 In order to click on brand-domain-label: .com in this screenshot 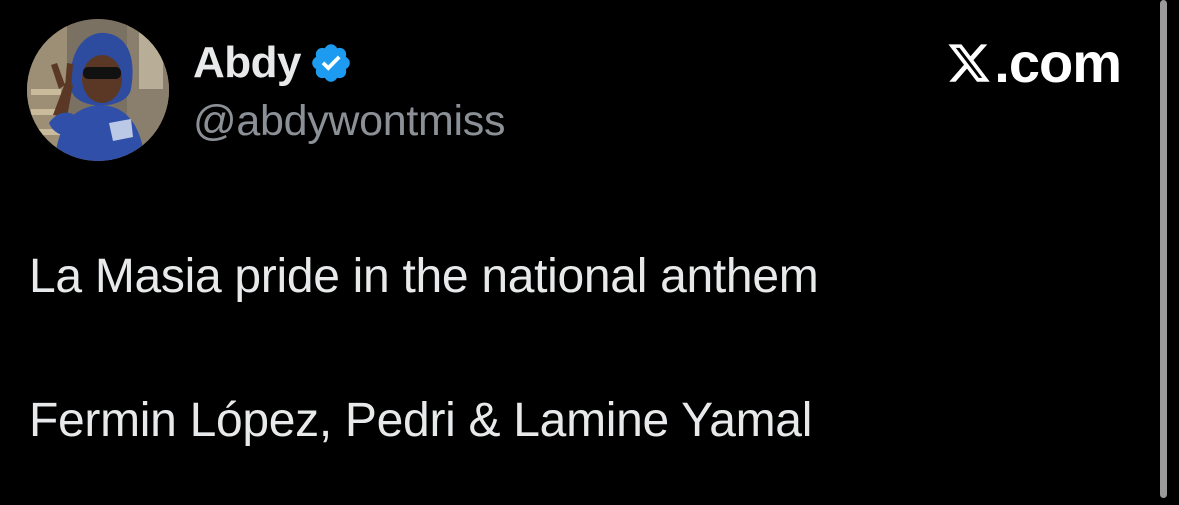, I will do `click(1058, 62)`.